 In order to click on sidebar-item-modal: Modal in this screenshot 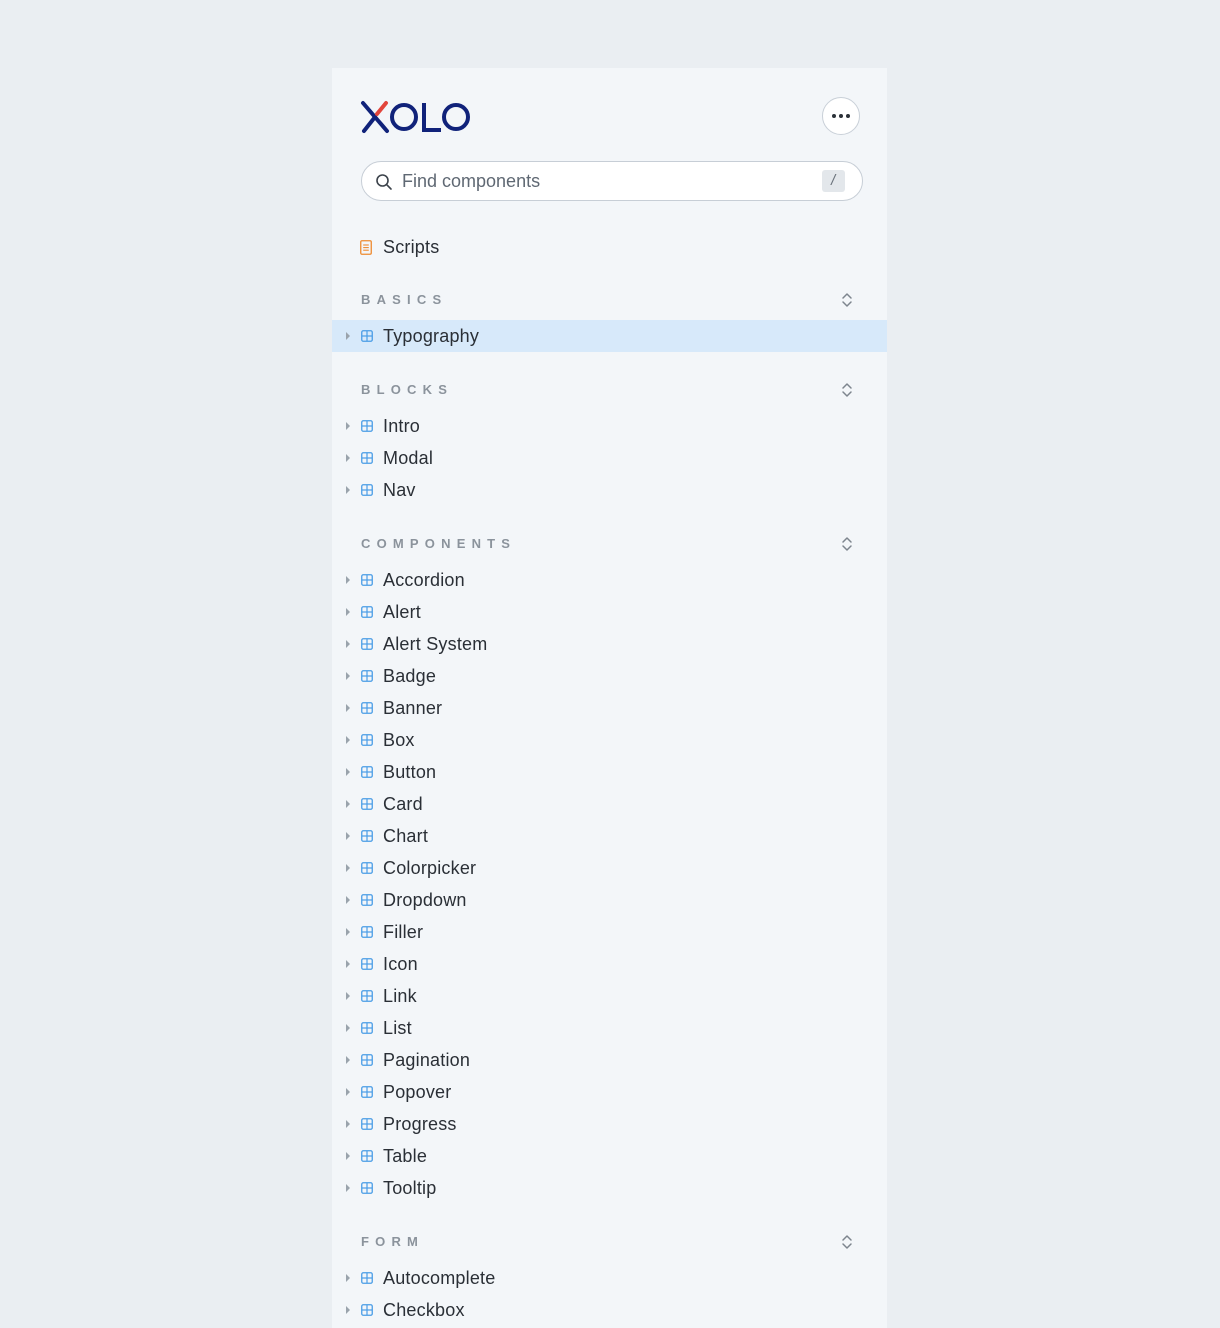, I will do `click(609, 458)`.